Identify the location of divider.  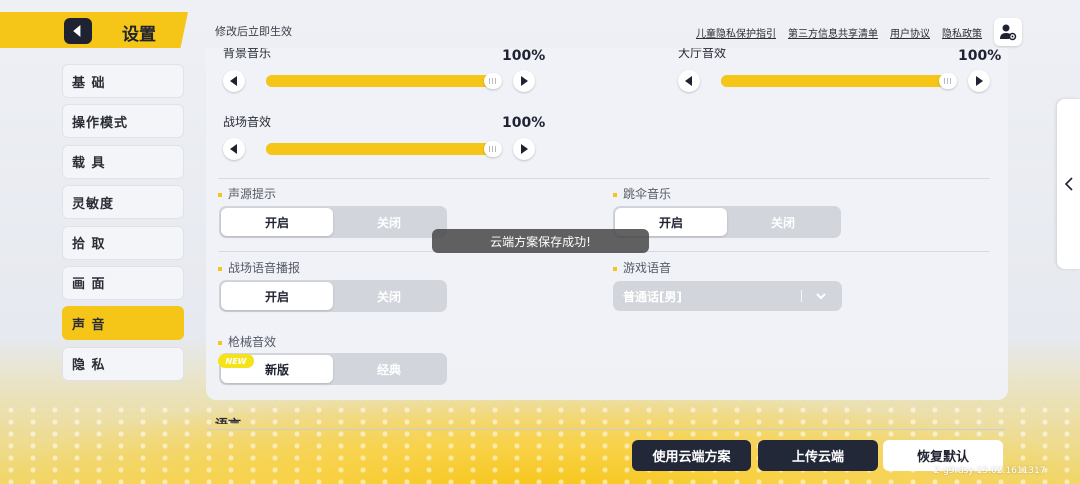
(604, 178).